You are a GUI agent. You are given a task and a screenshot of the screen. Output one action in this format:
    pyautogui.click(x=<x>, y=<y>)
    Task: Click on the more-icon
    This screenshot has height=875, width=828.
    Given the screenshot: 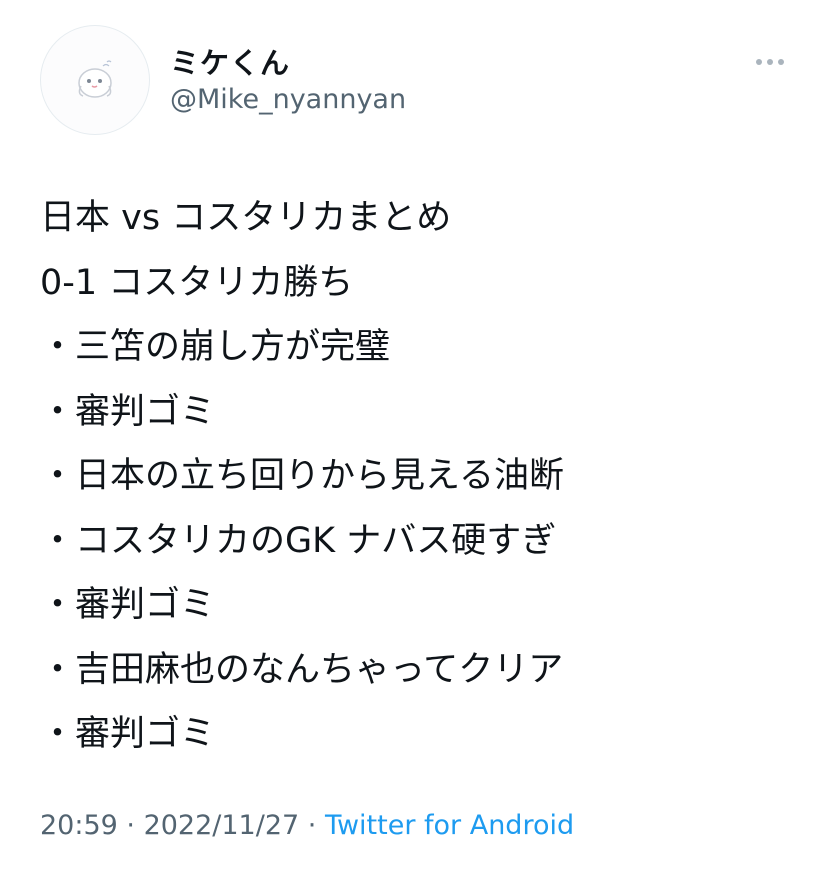 What is the action you would take?
    pyautogui.click(x=770, y=62)
    